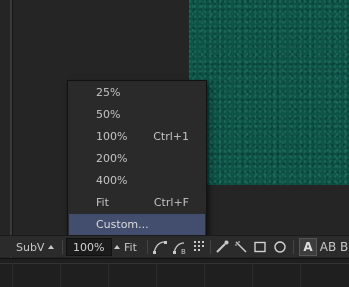 The height and width of the screenshot is (287, 349). I want to click on text-a-label: A, so click(308, 247).